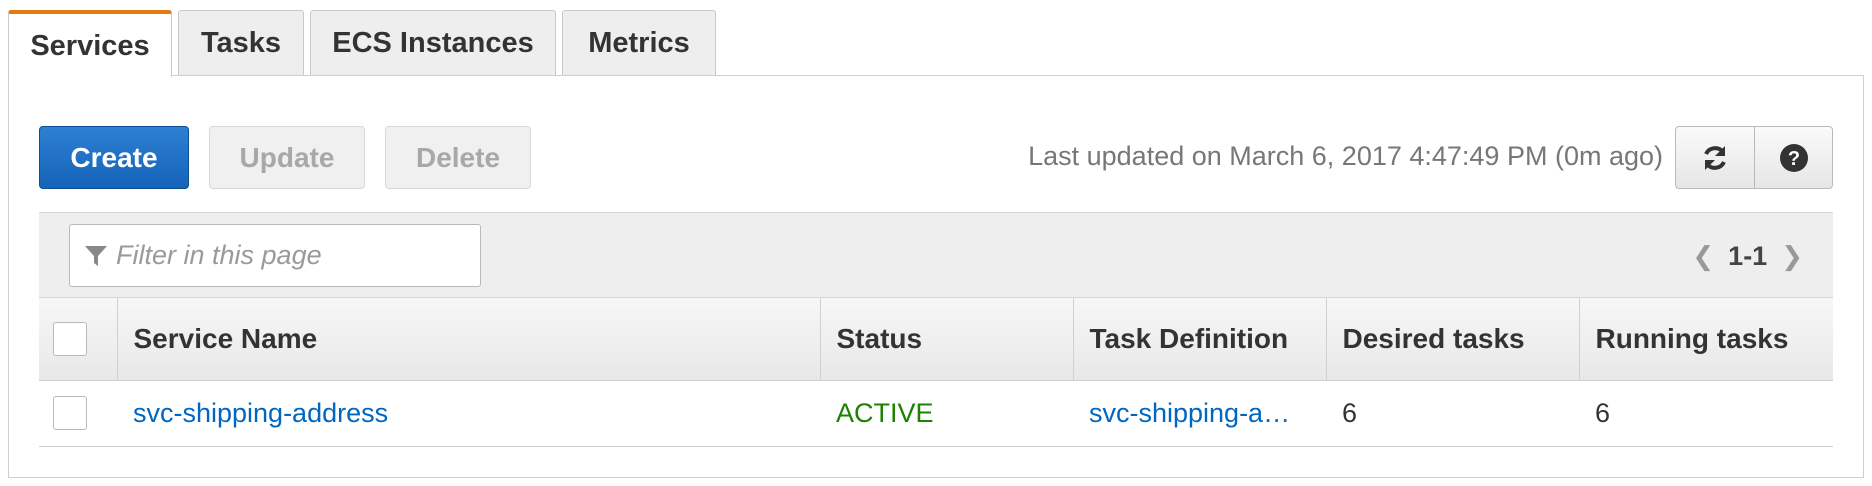  I want to click on filter-icon, so click(96, 255).